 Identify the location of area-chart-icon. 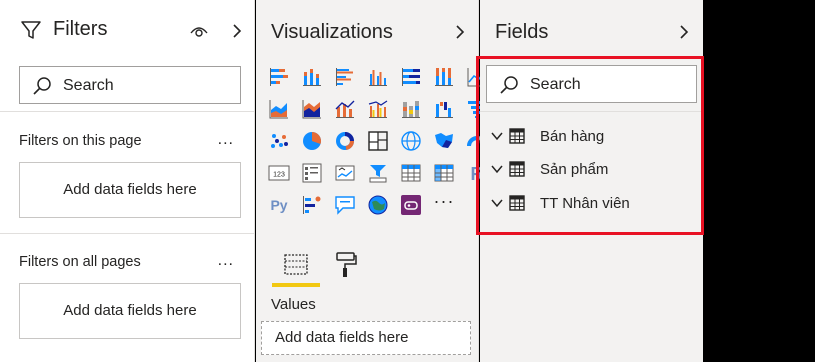
(279, 109).